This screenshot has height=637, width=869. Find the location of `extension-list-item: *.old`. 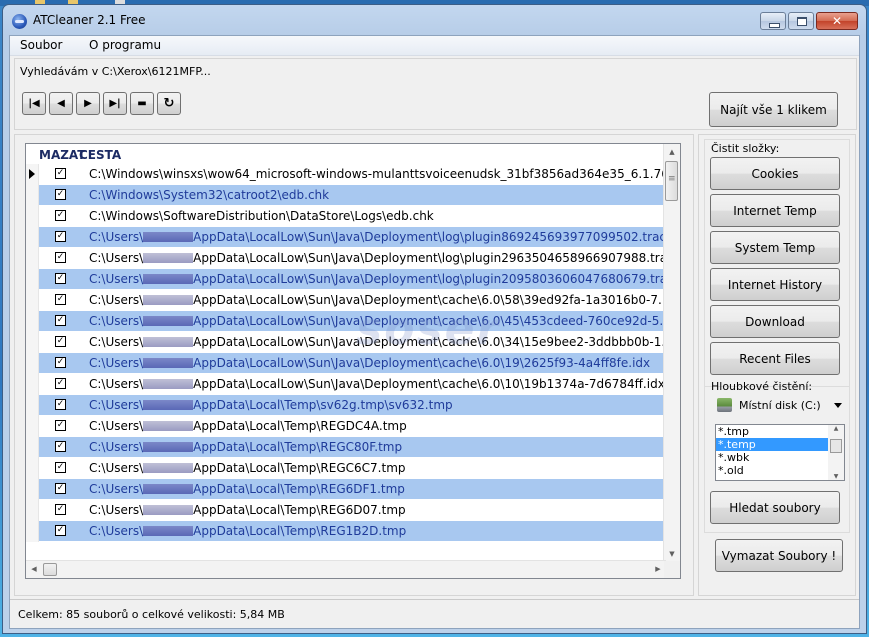

extension-list-item: *.old is located at coordinates (772, 470).